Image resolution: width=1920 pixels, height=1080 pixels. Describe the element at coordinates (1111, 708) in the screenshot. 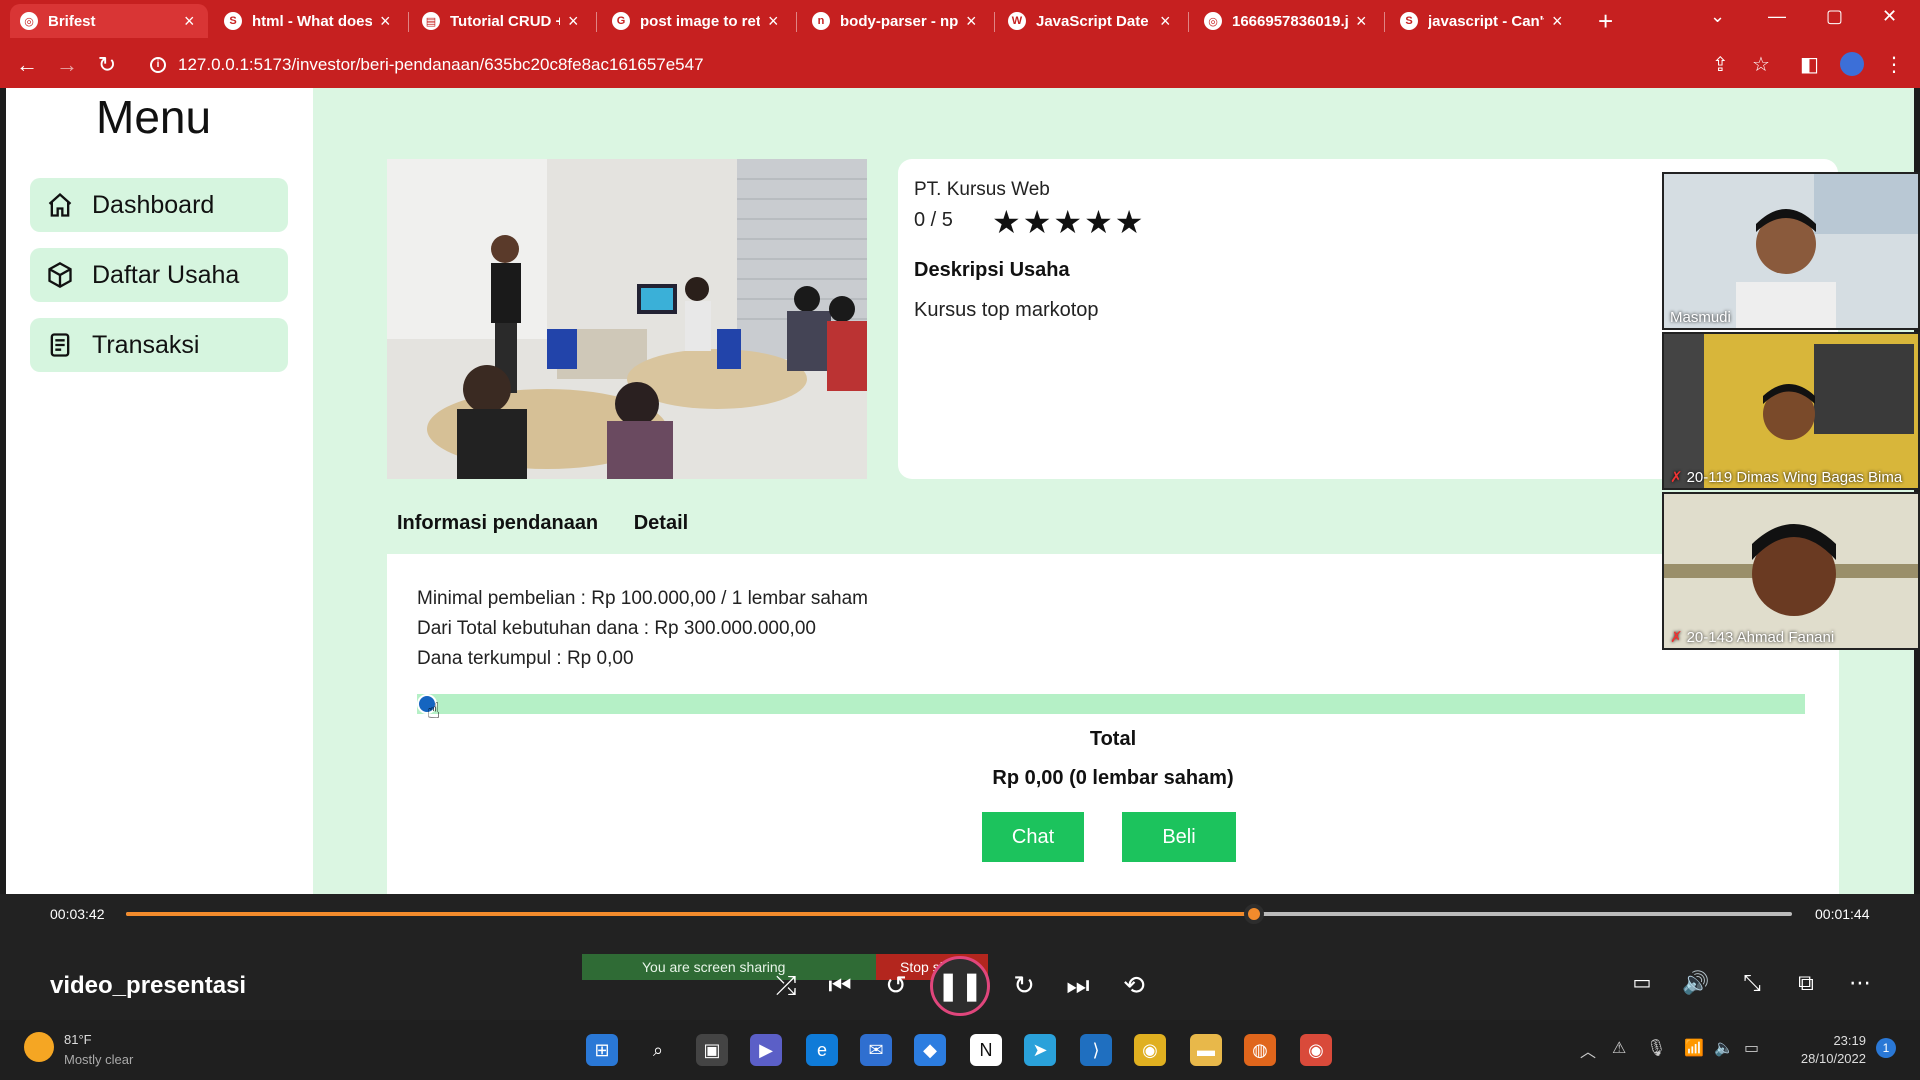

I see `share-quantity-slider: ☝` at that location.